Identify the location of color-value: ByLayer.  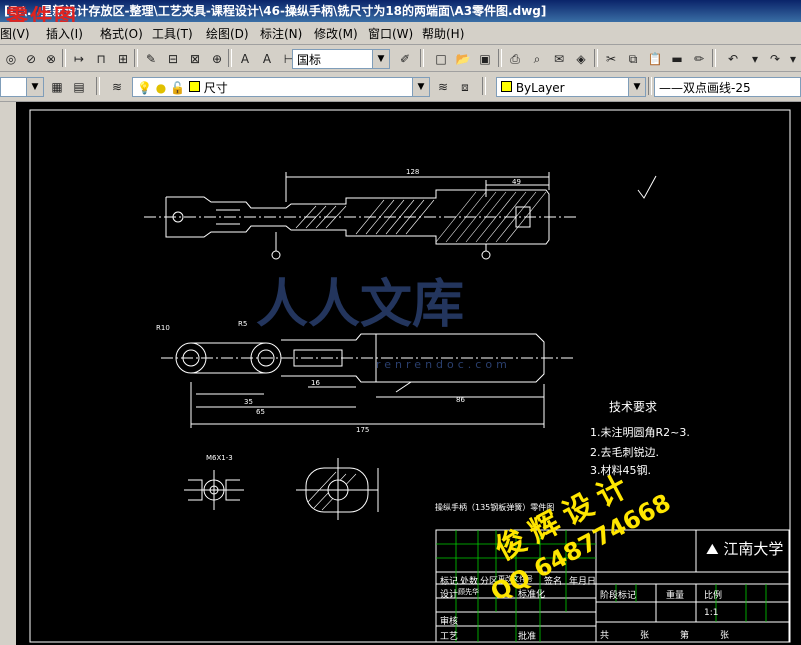
(540, 88).